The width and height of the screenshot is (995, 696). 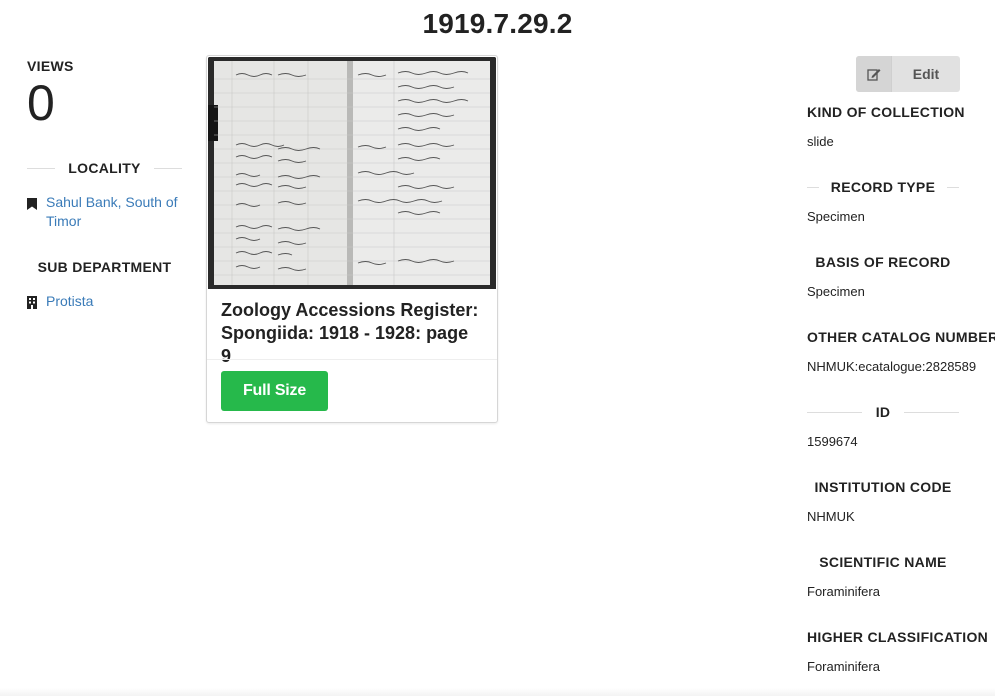 What do you see at coordinates (352, 359) in the screenshot?
I see `card-divider` at bounding box center [352, 359].